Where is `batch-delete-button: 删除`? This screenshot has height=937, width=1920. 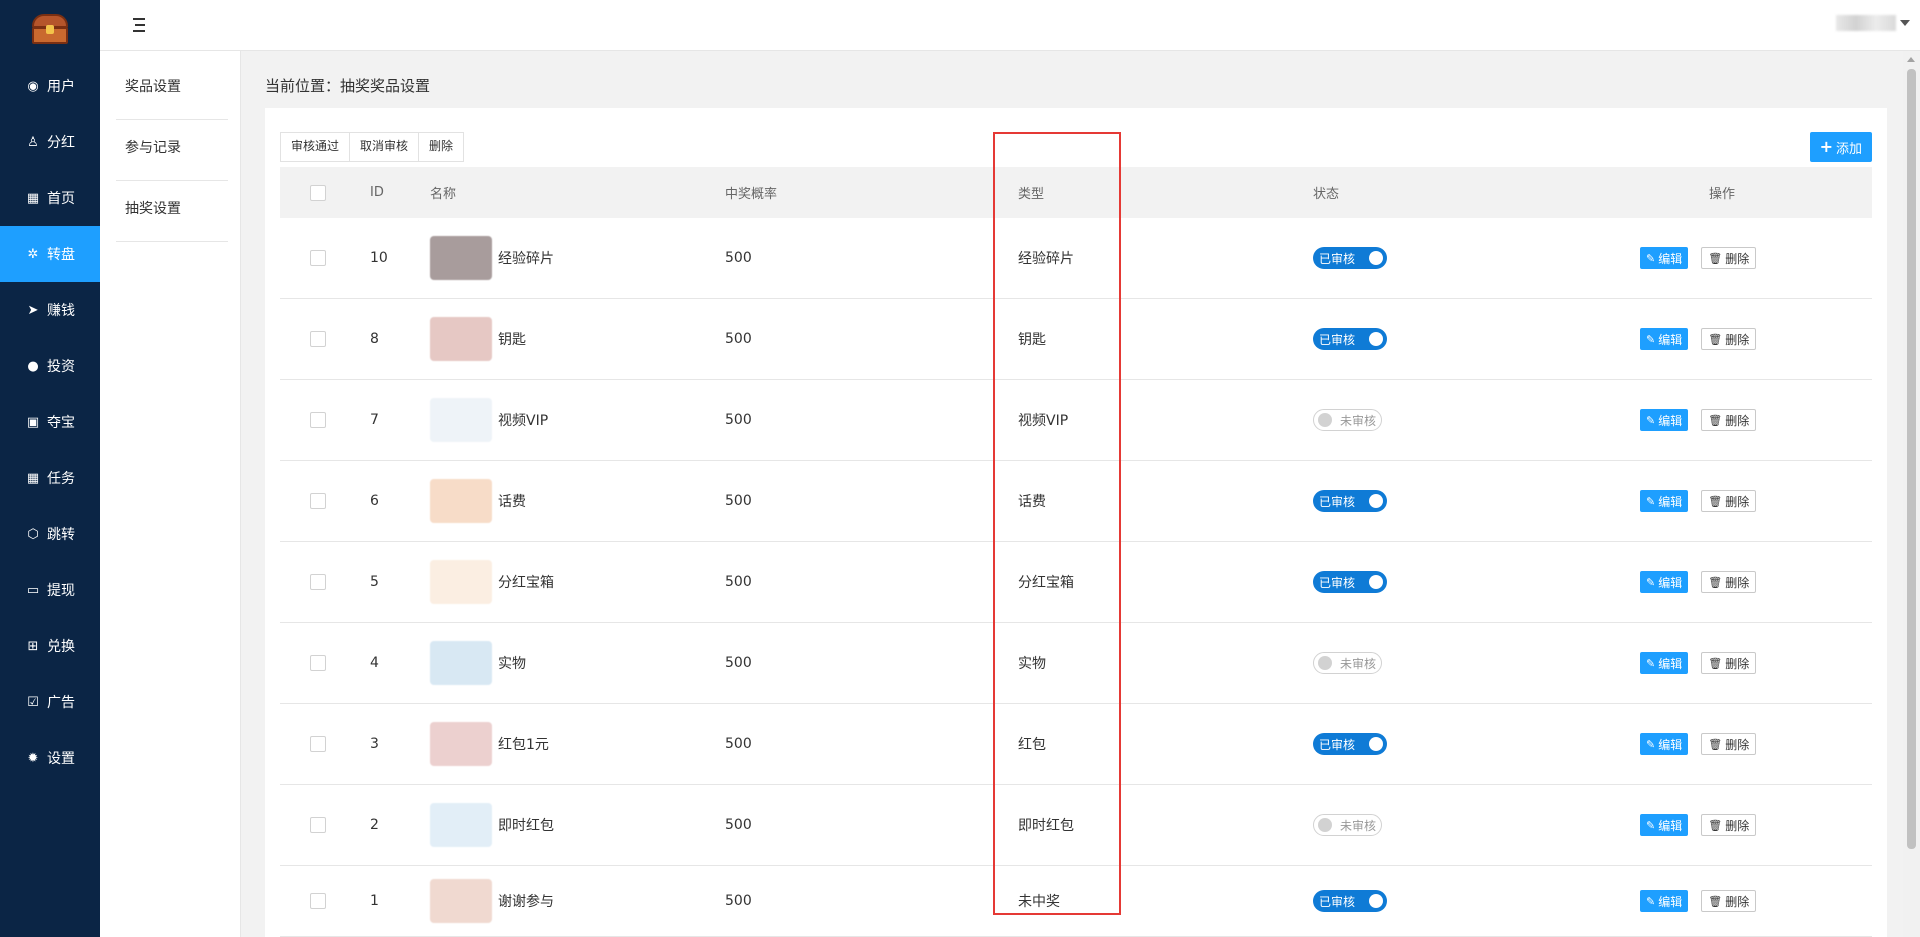
batch-delete-button: 删除 is located at coordinates (441, 147).